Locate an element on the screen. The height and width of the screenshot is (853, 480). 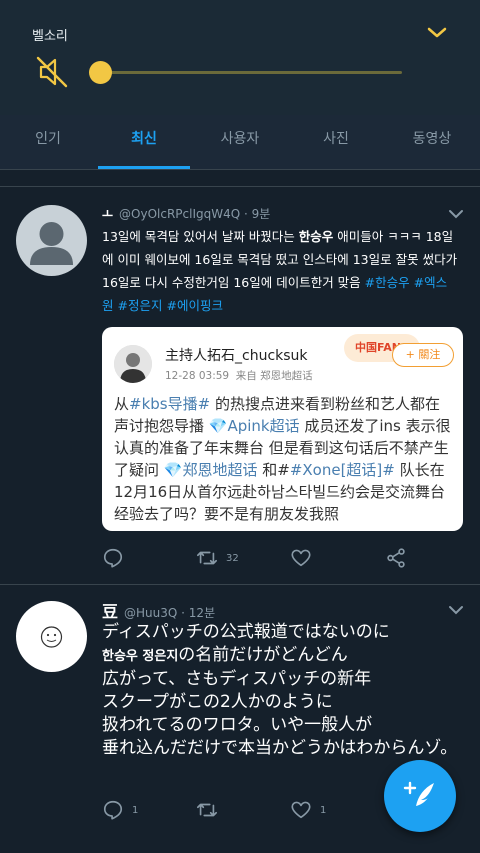
volume-slider-thumb is located at coordinates (100, 72).